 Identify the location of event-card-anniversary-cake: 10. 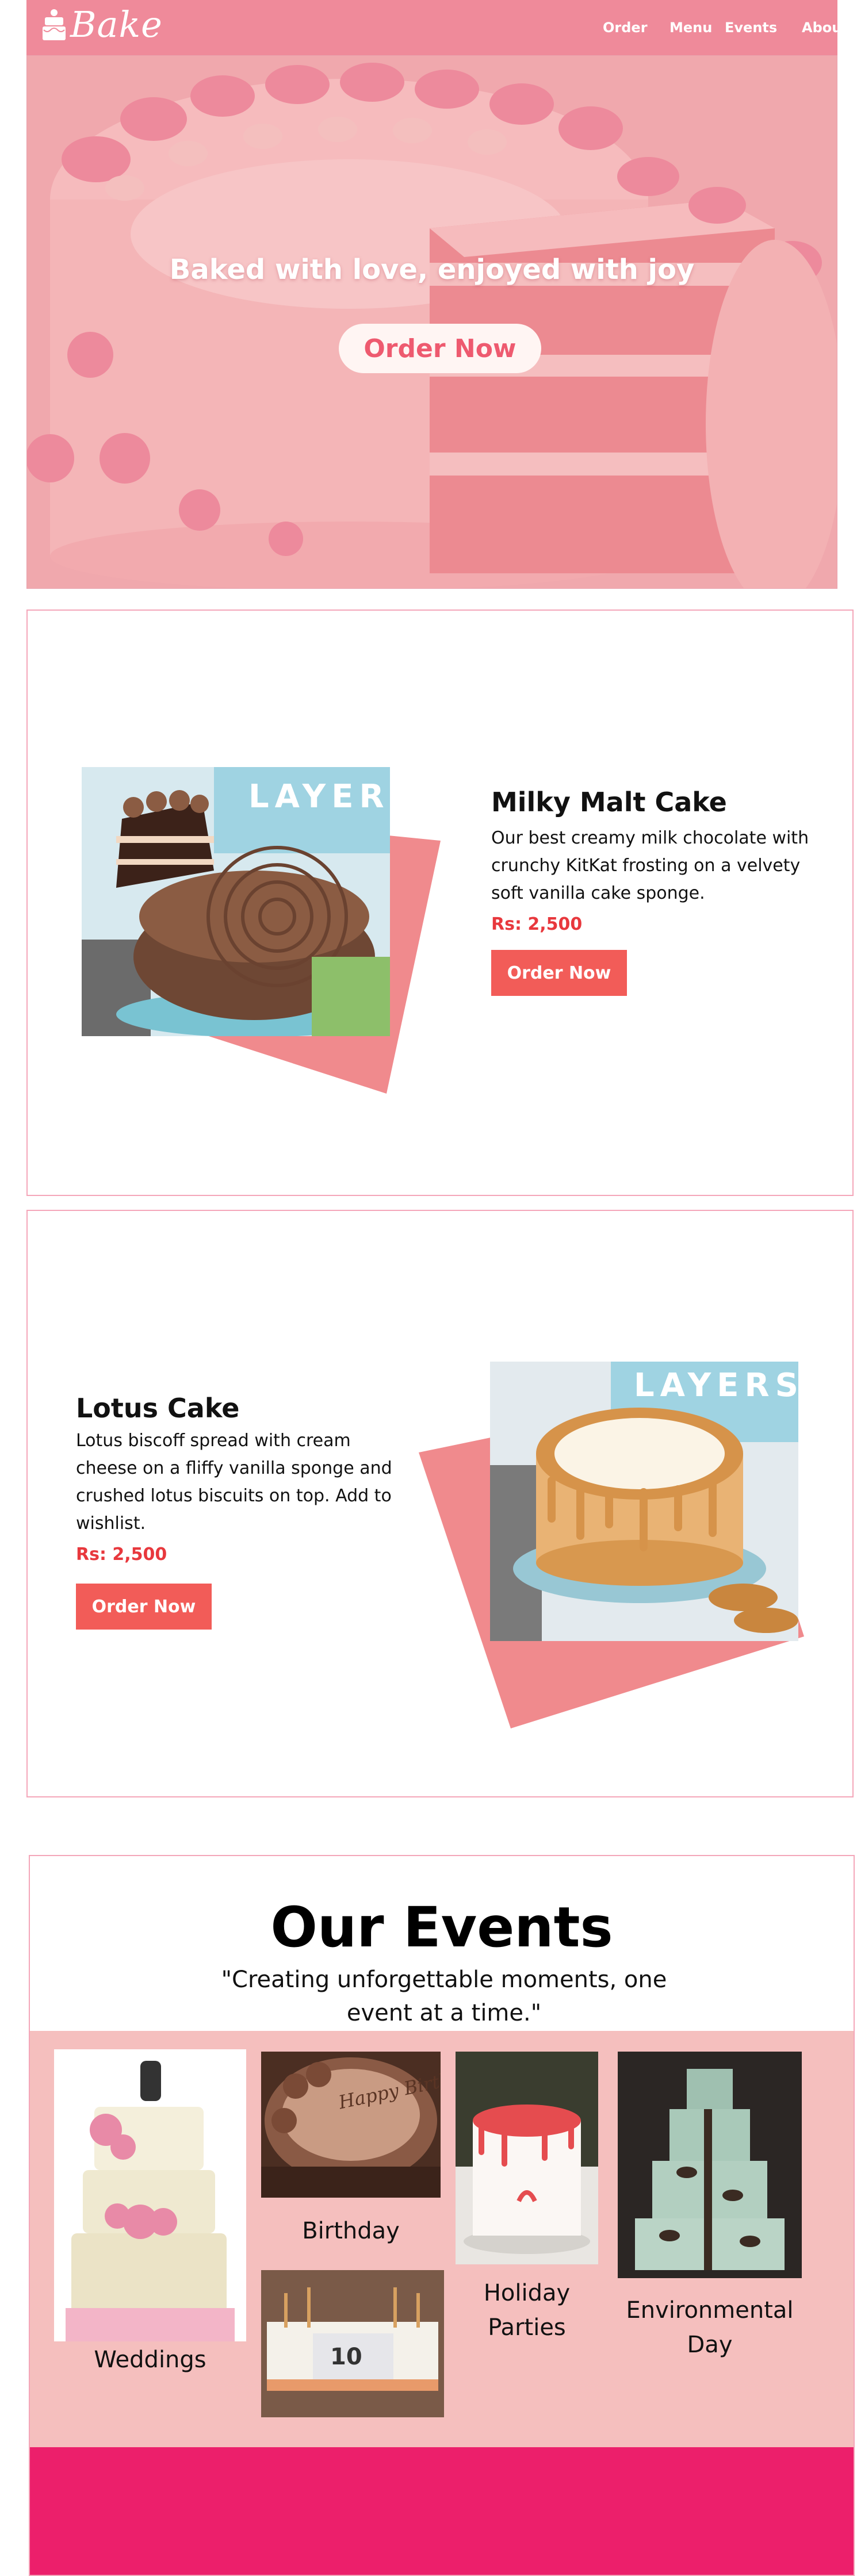
(352, 2343).